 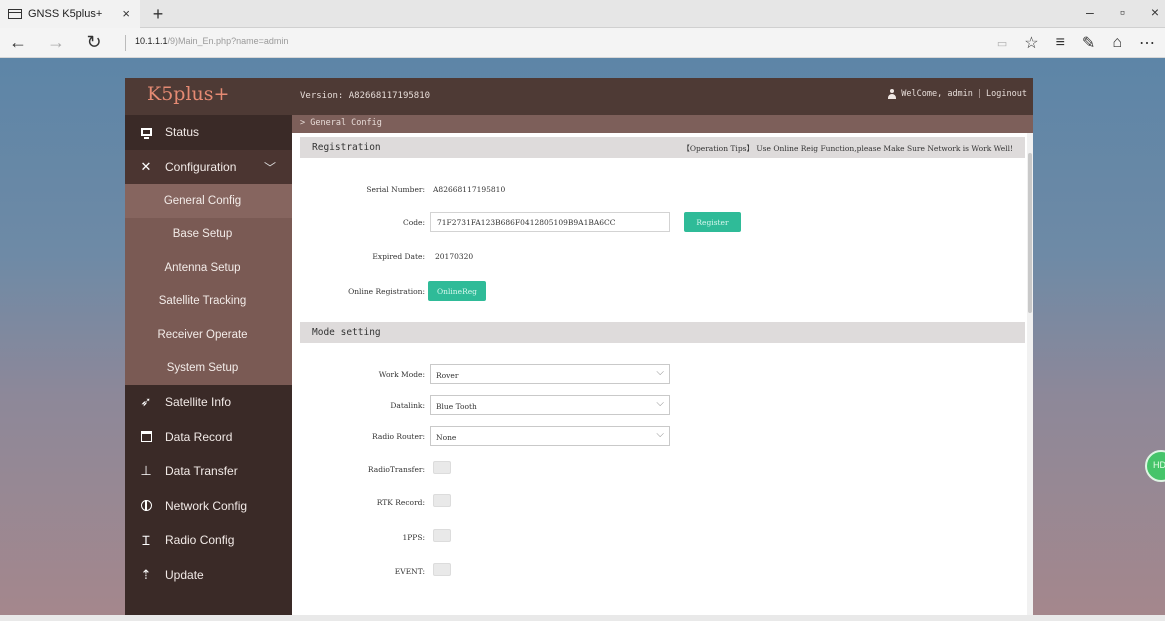 What do you see at coordinates (1155, 12) in the screenshot?
I see `close-window-icon: ×` at bounding box center [1155, 12].